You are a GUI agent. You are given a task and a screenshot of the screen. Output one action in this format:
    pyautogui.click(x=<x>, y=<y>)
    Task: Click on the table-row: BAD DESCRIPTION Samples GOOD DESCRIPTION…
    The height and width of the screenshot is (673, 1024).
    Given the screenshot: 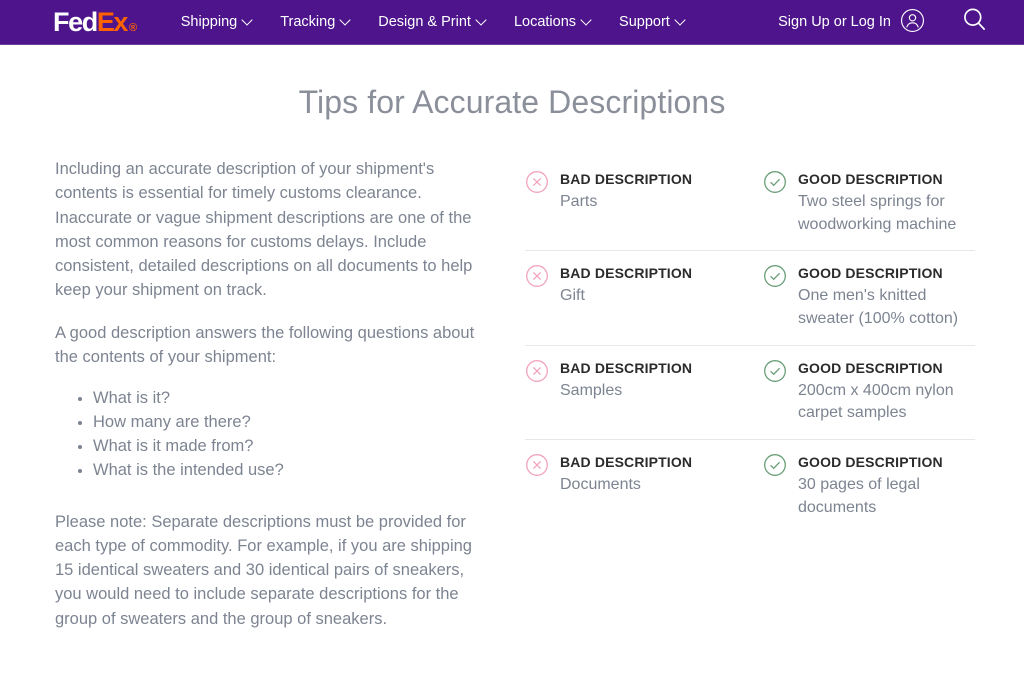 What is the action you would take?
    pyautogui.click(x=750, y=393)
    